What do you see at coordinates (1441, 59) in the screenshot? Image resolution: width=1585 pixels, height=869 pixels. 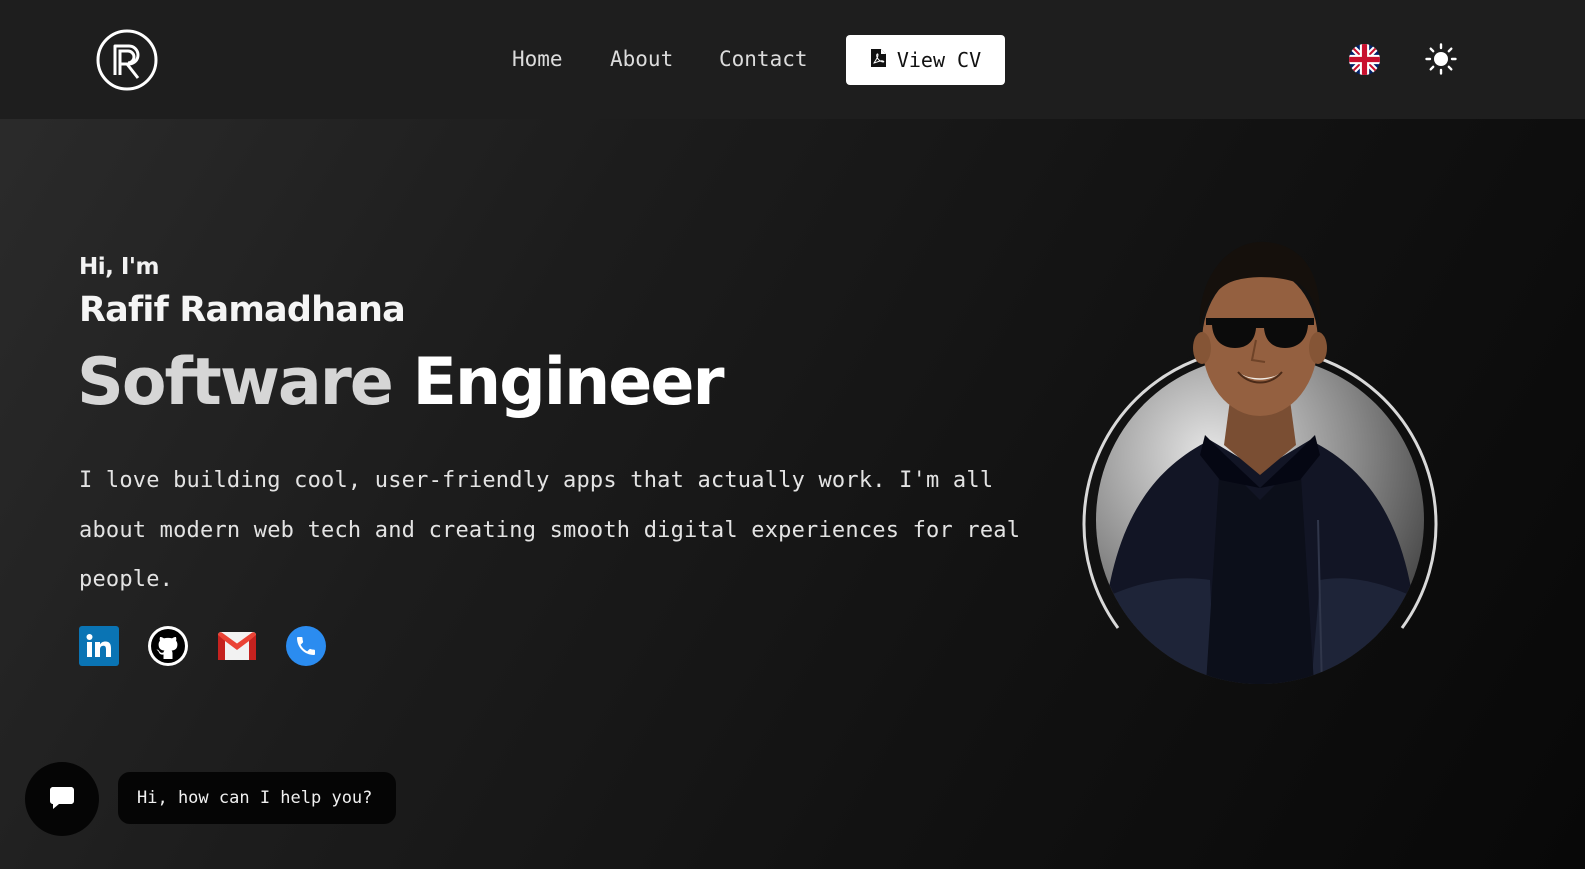 I see `sun-icon` at bounding box center [1441, 59].